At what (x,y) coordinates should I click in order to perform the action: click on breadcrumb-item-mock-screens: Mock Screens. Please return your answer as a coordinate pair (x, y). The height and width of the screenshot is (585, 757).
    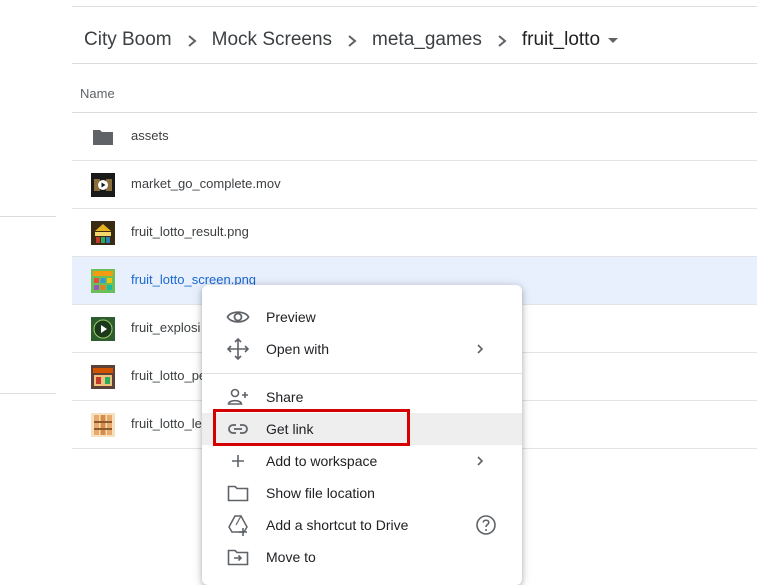
    Looking at the image, I should click on (272, 40).